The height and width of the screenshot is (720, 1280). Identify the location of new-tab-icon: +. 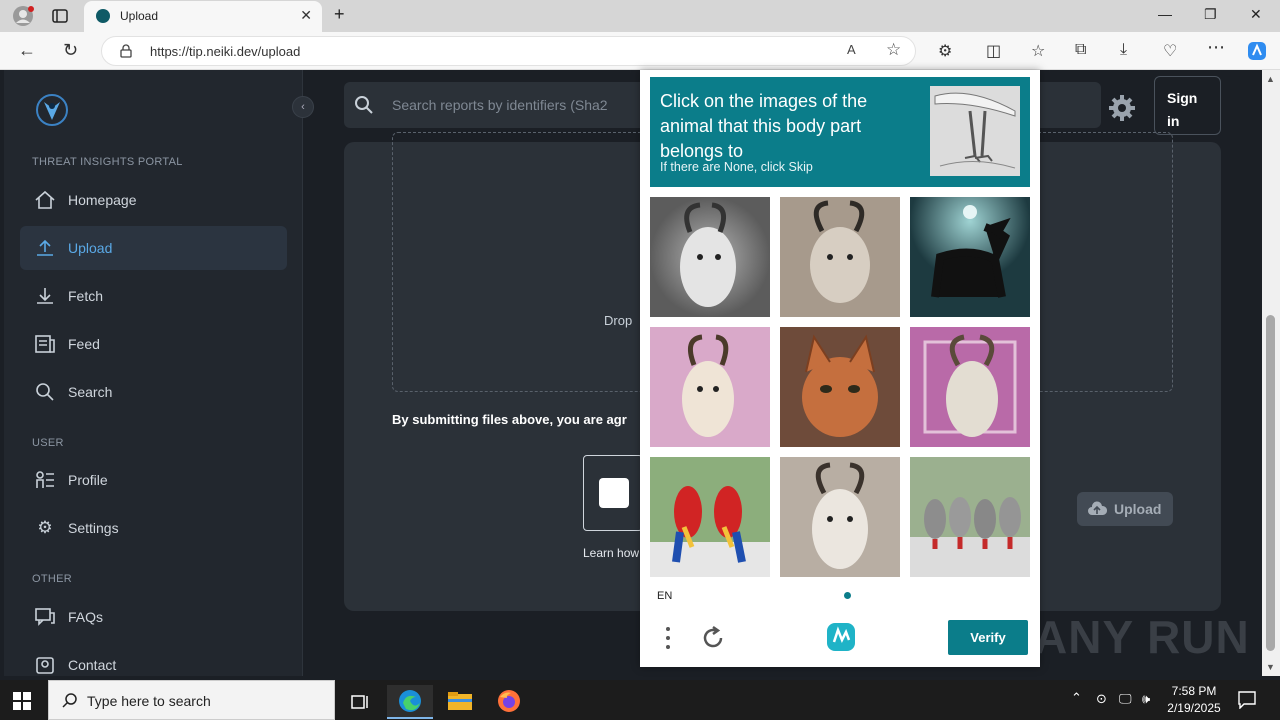
(339, 14).